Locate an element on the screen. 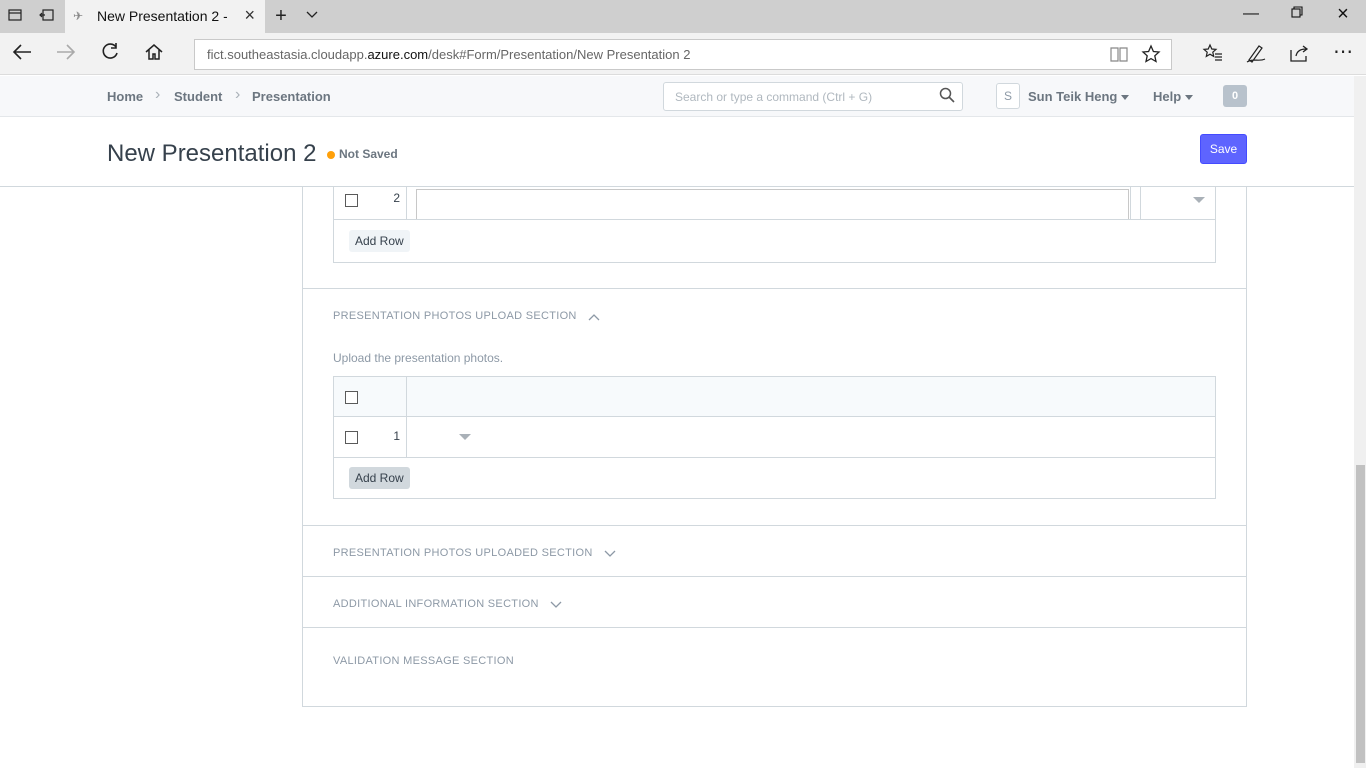  new-tab-icon: + is located at coordinates (281, 16).